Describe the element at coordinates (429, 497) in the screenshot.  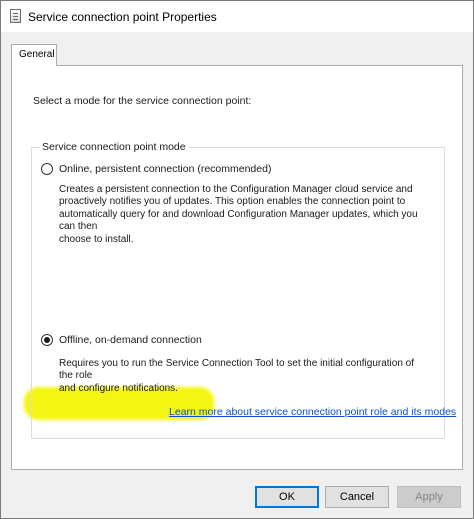
I see `apply-button: Apply` at that location.